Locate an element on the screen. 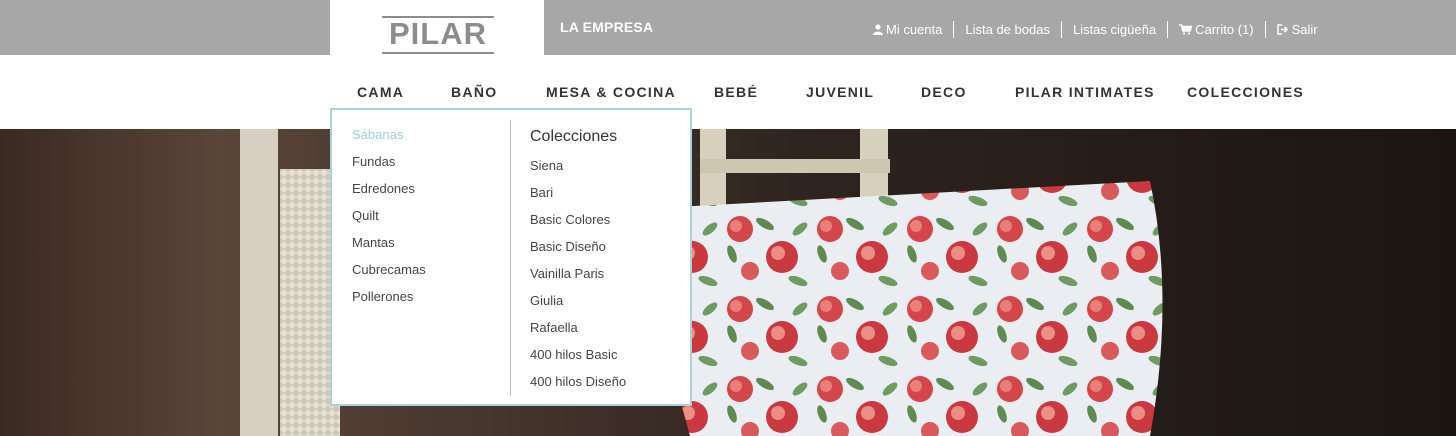  wedding-list-label: Lista de bodas is located at coordinates (1007, 29).